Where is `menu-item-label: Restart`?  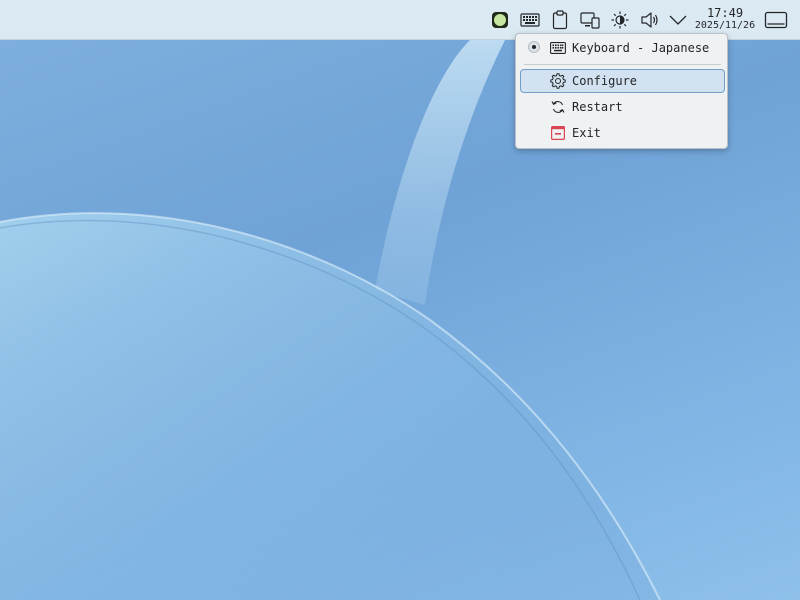
menu-item-label: Restart is located at coordinates (597, 107).